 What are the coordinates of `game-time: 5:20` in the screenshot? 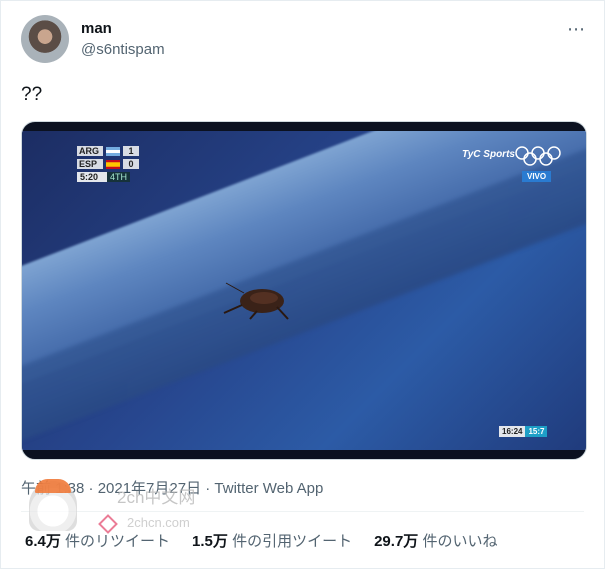 It's located at (92, 177).